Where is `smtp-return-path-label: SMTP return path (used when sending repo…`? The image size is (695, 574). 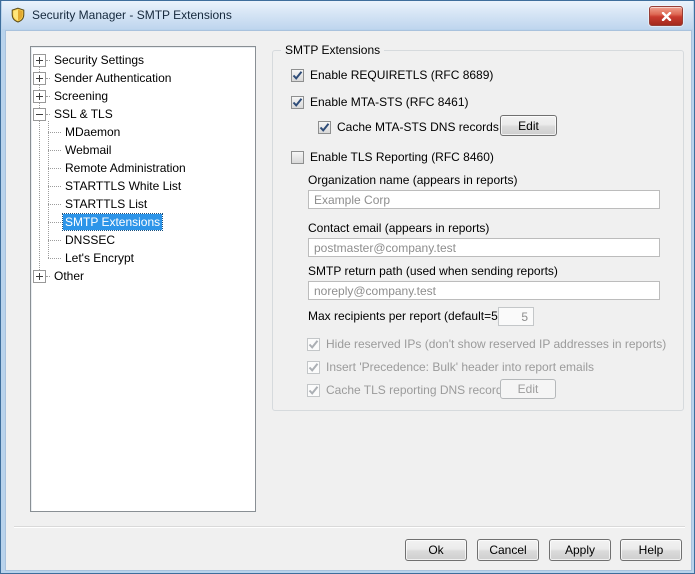
smtp-return-path-label: SMTP return path (used when sending repo… is located at coordinates (433, 271).